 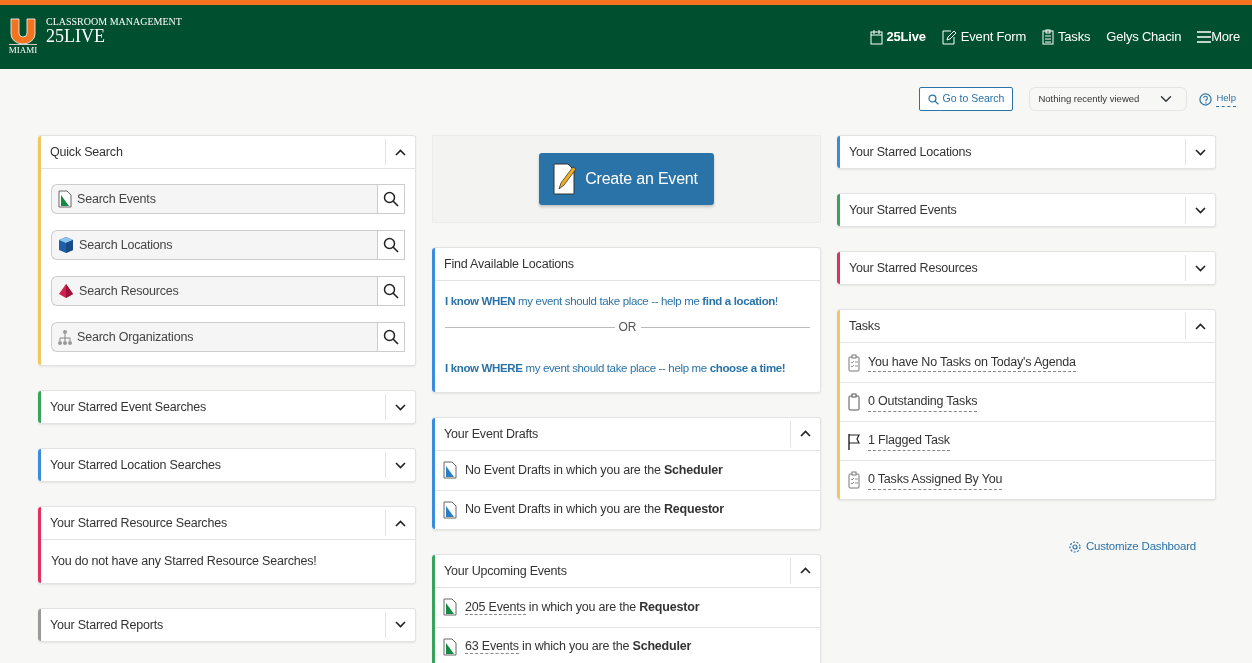 What do you see at coordinates (1132, 547) in the screenshot?
I see `customize-dashboard-link: Customize Dashboard` at bounding box center [1132, 547].